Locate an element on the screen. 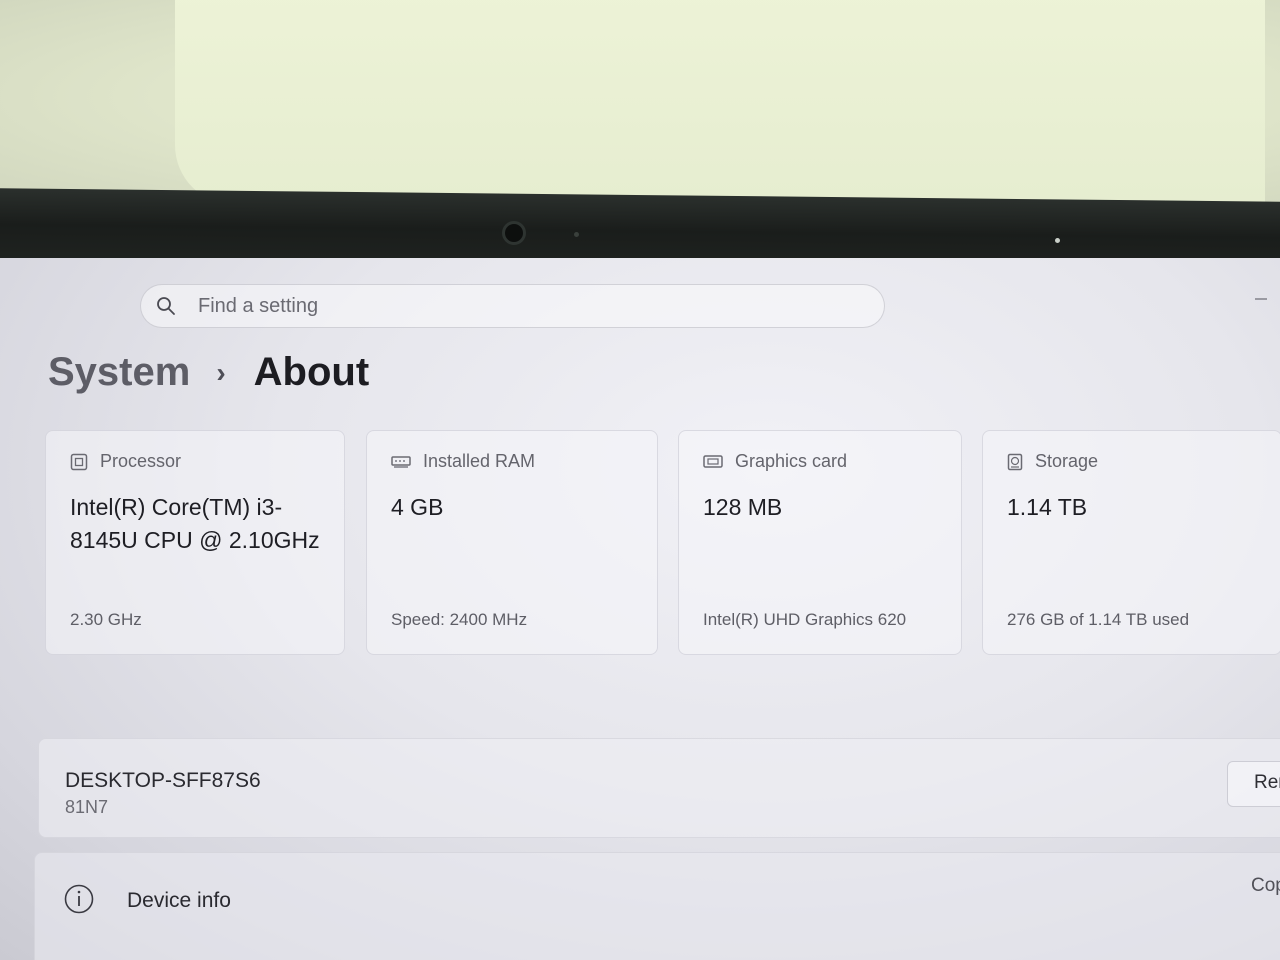 The image size is (1280, 960). device-info-panel: Device info Copy is located at coordinates (657, 906).